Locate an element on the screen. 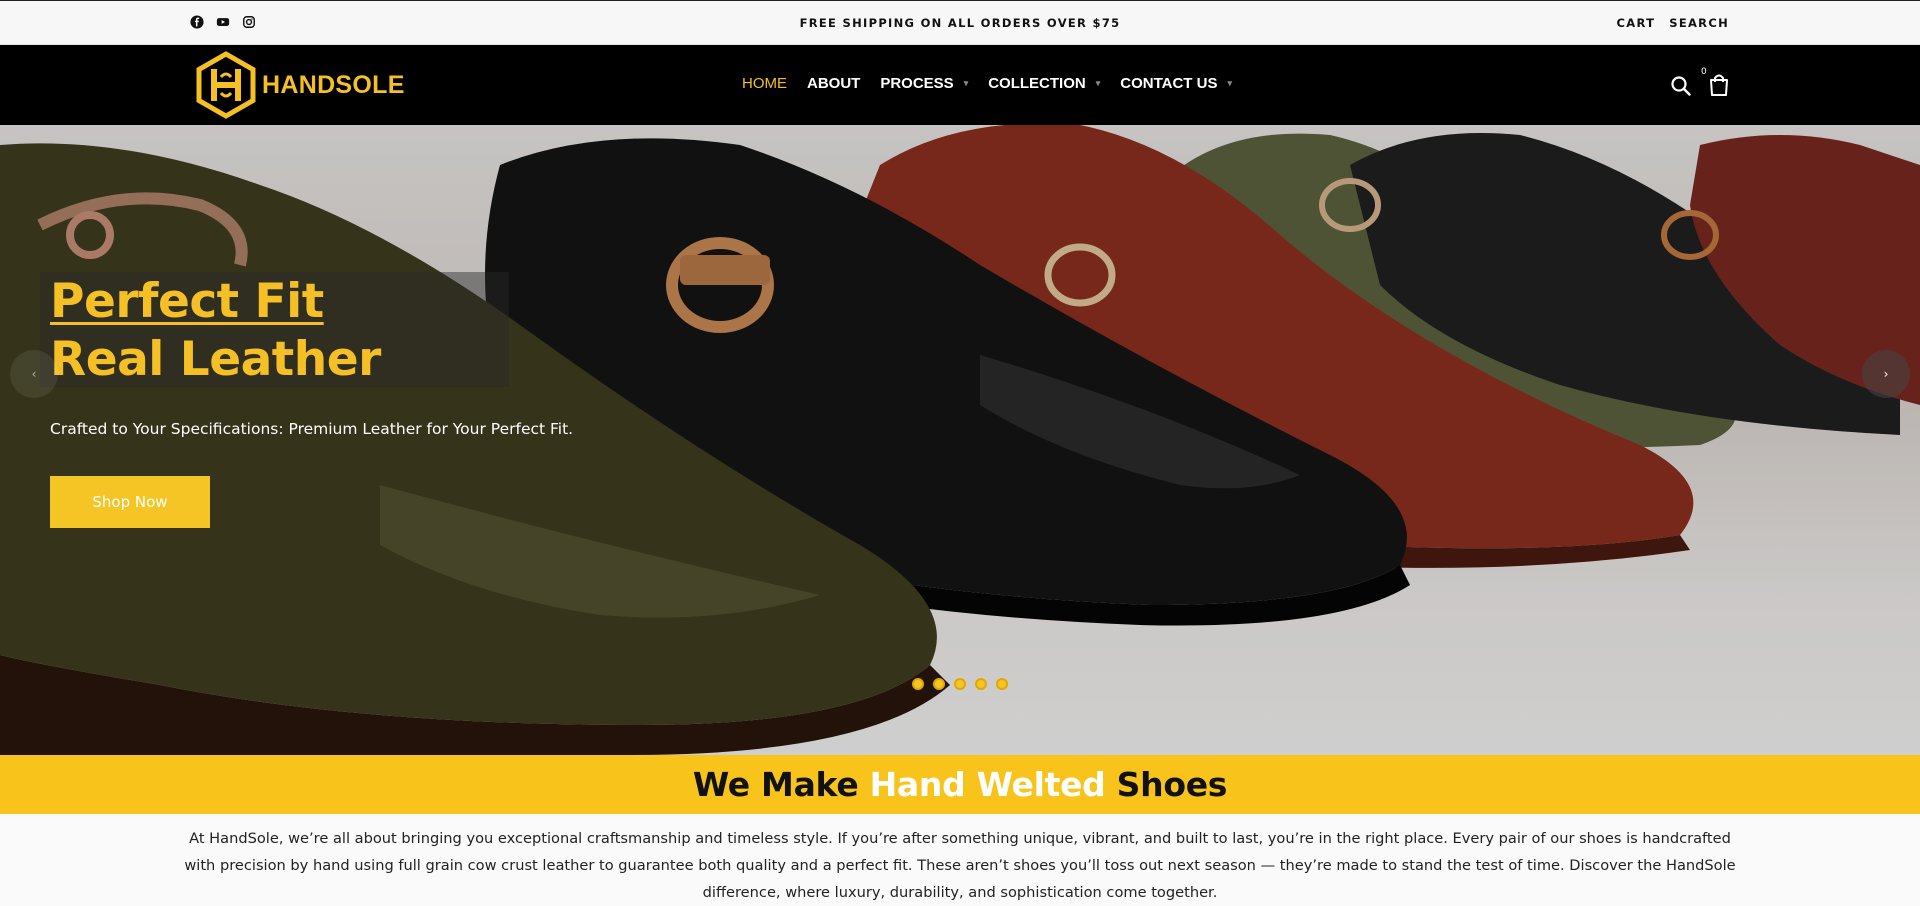 The height and width of the screenshot is (906, 1920). headline-line-1: Perfect Fit is located at coordinates (187, 301).